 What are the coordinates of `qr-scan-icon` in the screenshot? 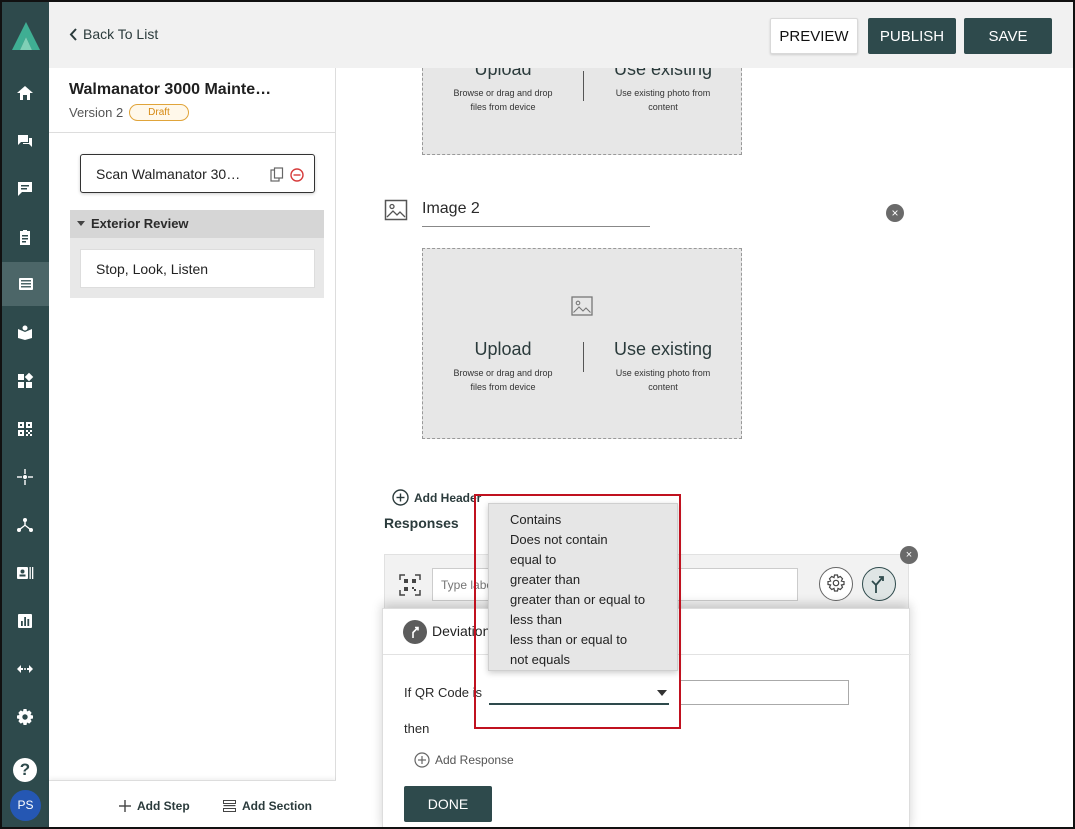 It's located at (410, 585).